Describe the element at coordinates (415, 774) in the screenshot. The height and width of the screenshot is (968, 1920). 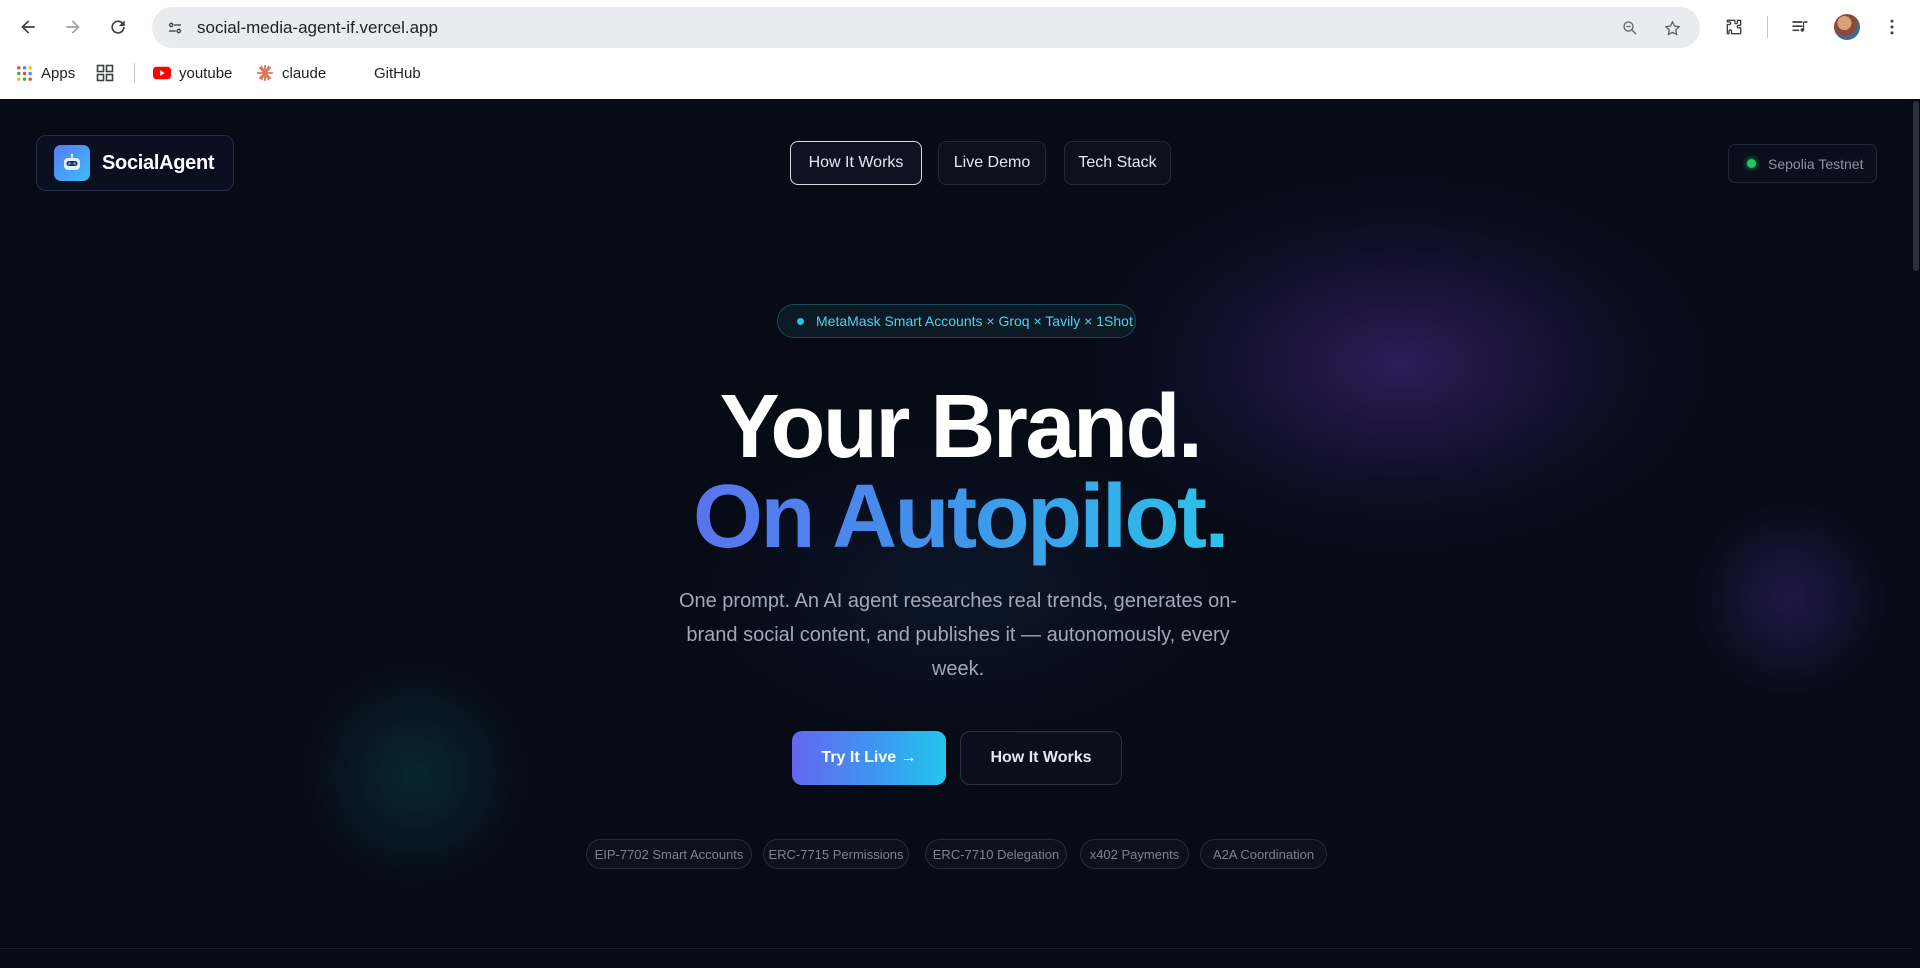
I see `background-glow` at that location.